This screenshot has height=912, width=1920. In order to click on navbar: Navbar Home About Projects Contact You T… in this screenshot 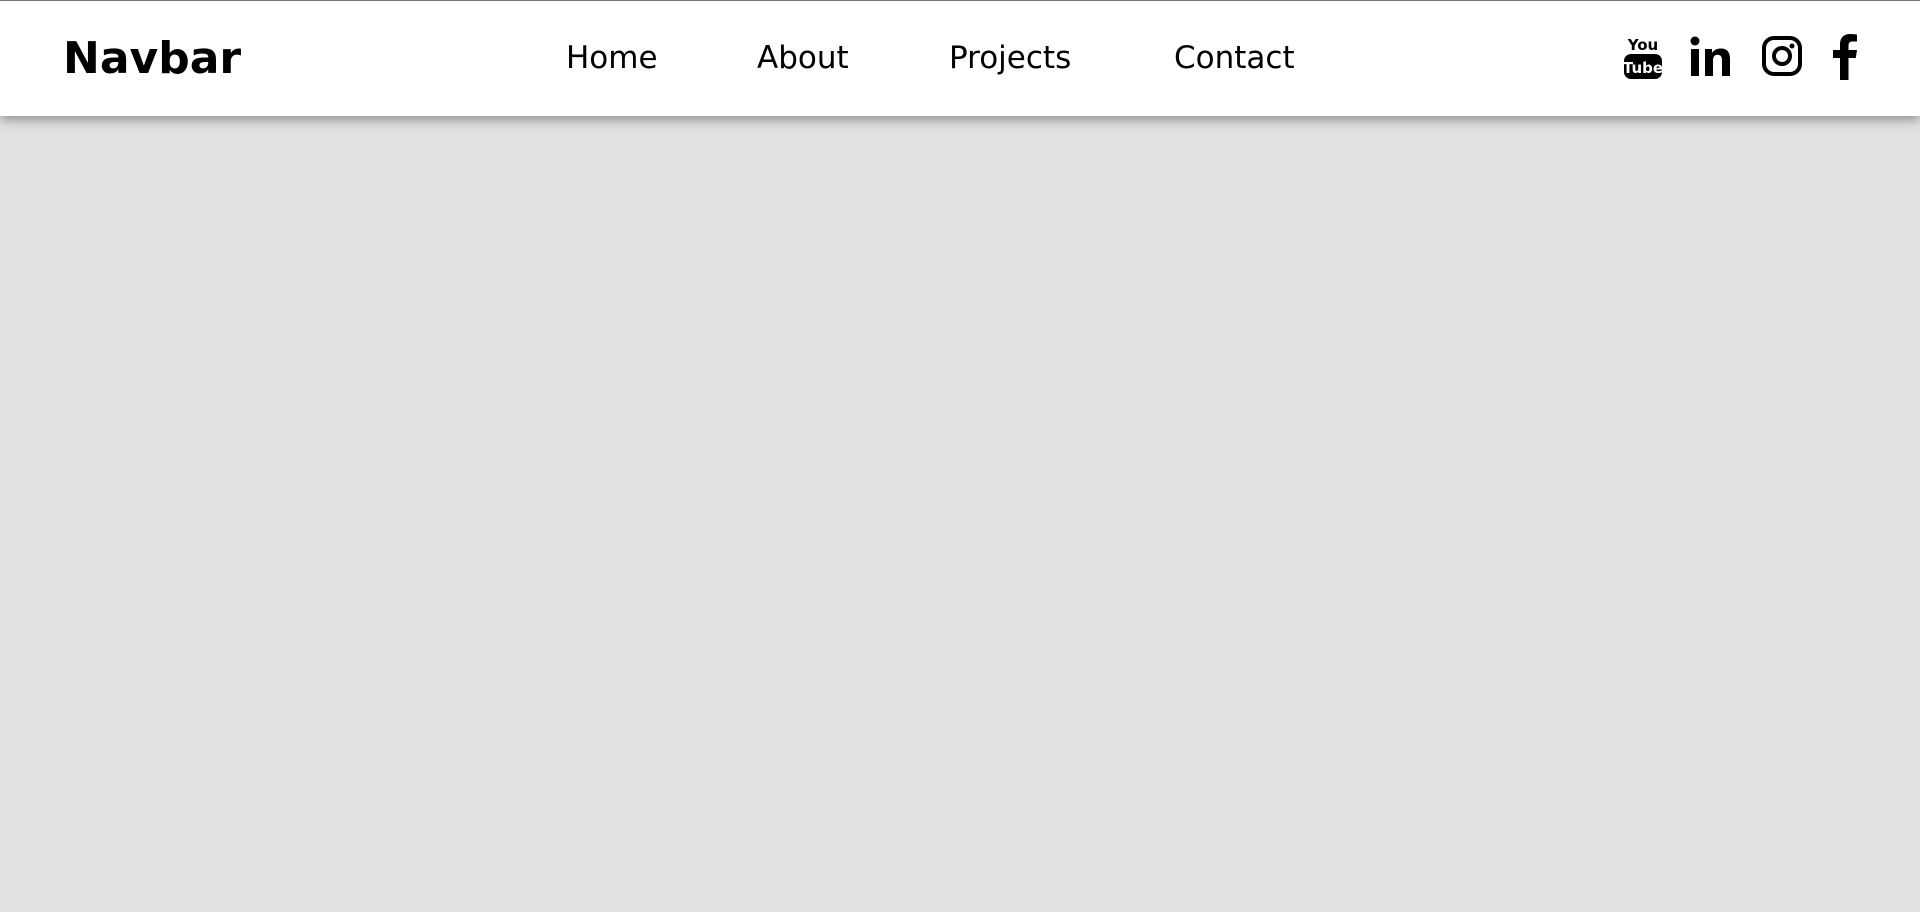, I will do `click(960, 58)`.